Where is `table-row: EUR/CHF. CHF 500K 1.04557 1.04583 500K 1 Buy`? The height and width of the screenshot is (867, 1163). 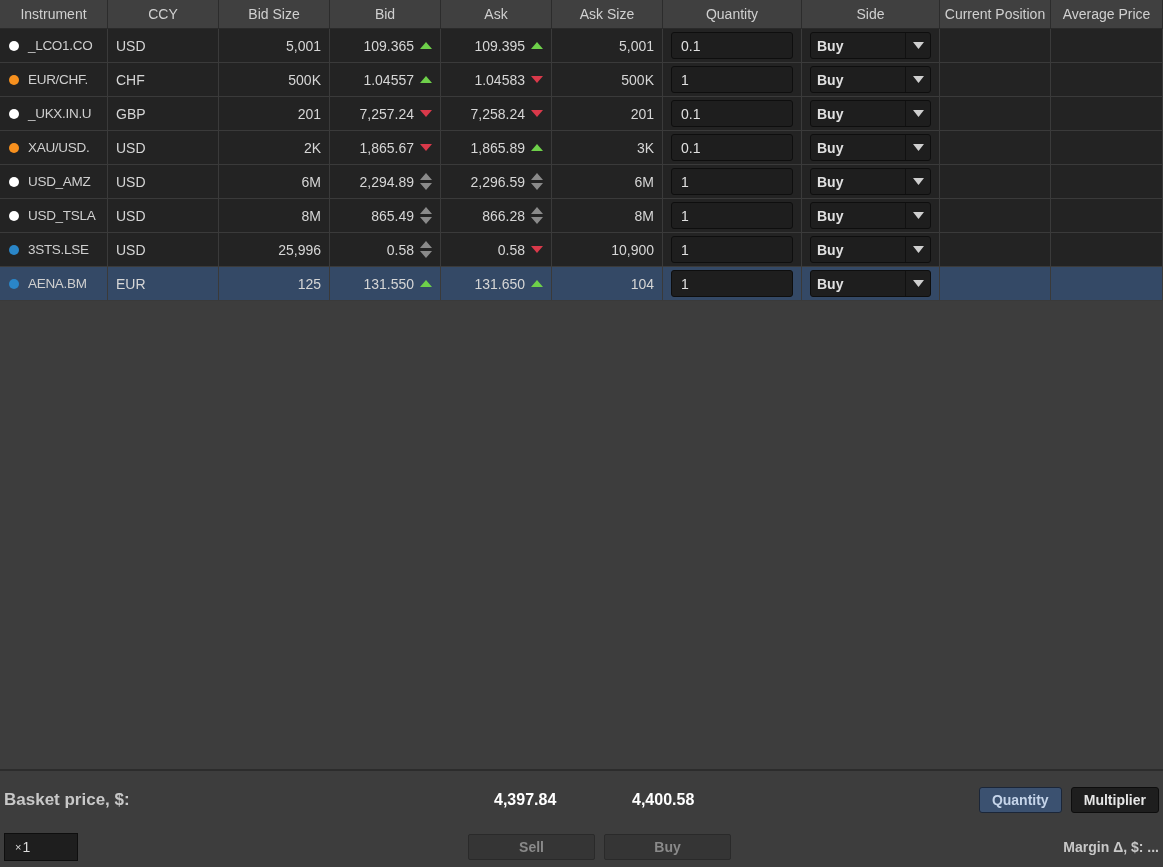 table-row: EUR/CHF. CHF 500K 1.04557 1.04583 500K 1 Buy is located at coordinates (581, 80).